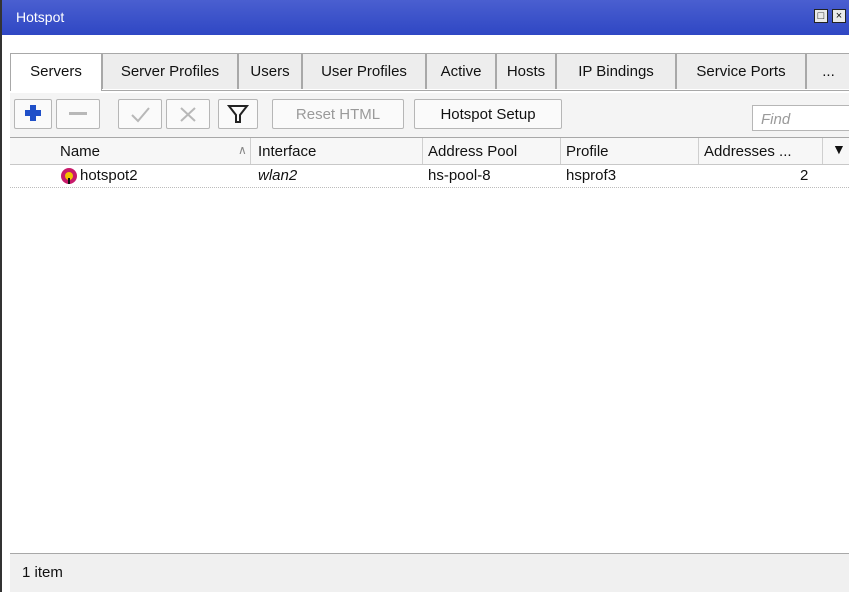 This screenshot has width=849, height=592. I want to click on status-bar: 1 item, so click(429, 572).